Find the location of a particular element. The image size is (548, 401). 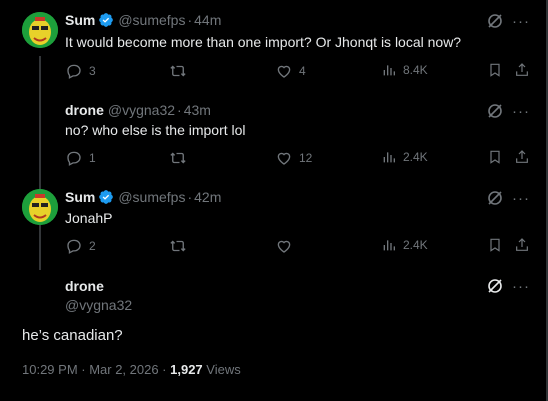

main-post-top-actions: ··· is located at coordinates (508, 286).